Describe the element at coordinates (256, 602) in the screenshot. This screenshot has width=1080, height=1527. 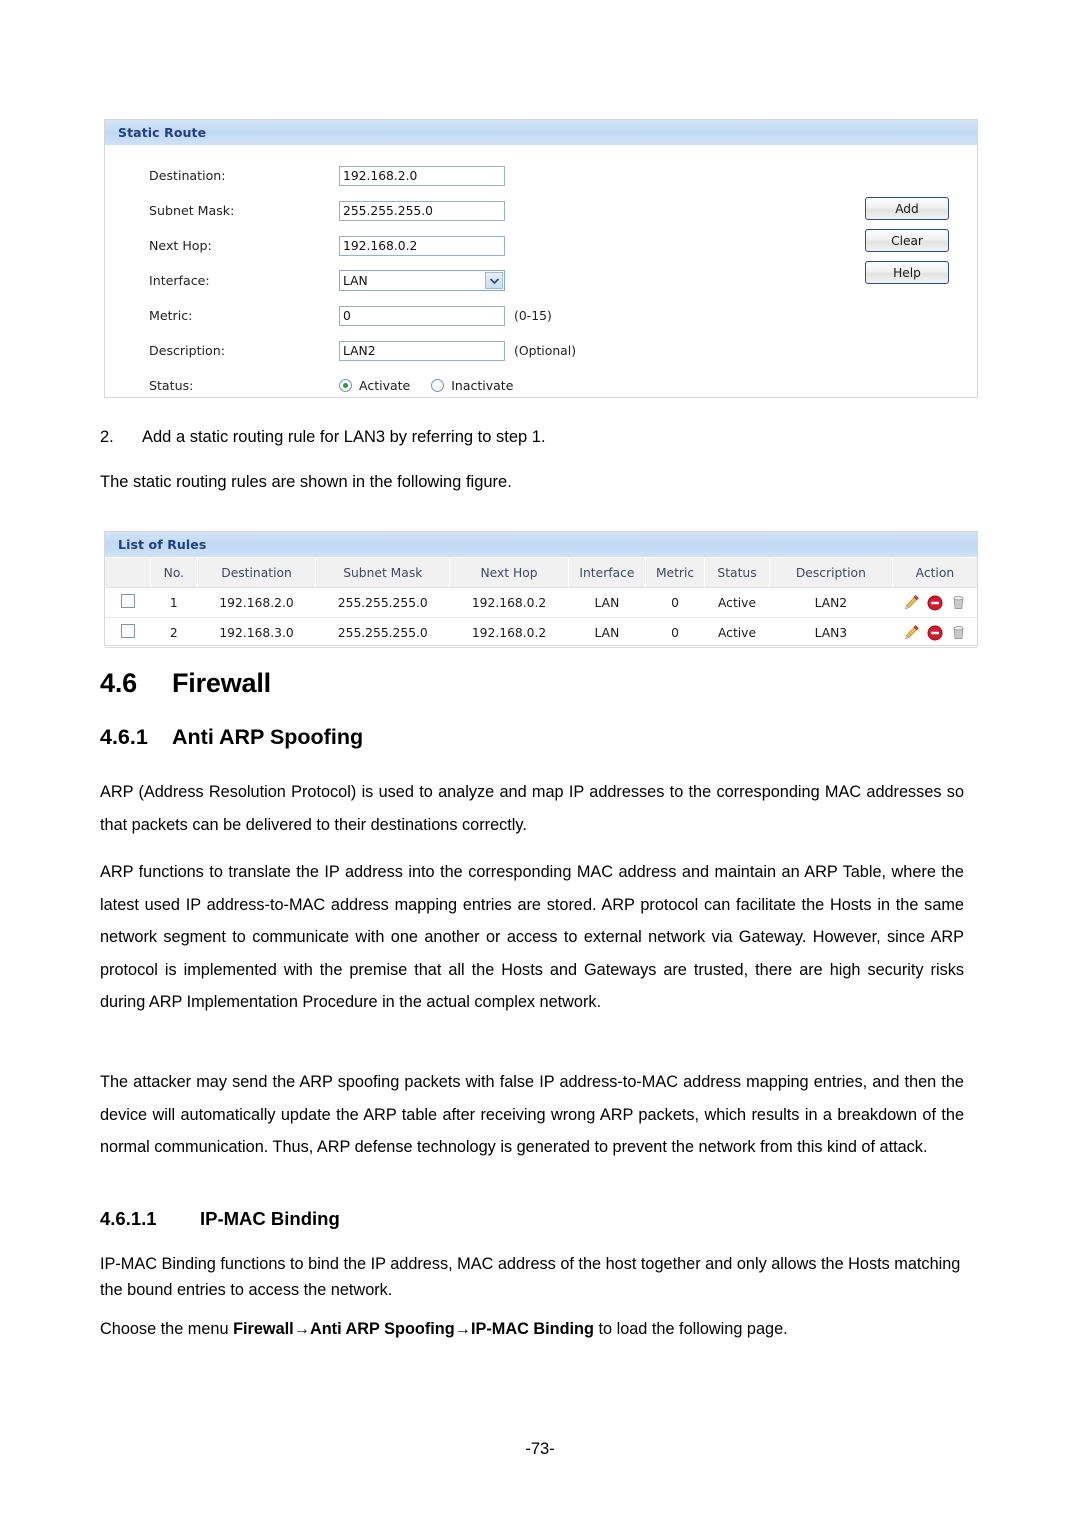
I see `row-destination: 192.168.2.0` at that location.